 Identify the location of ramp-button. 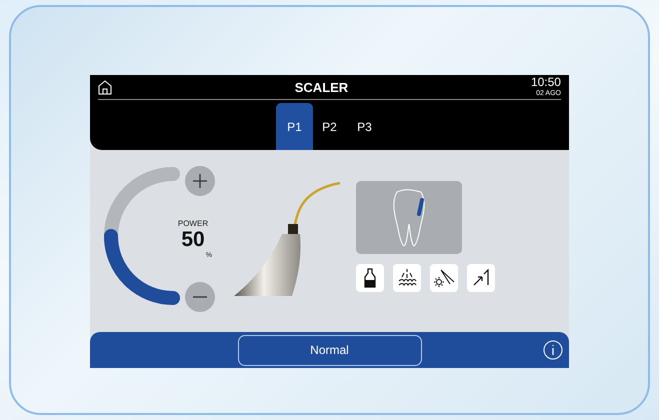
(481, 278).